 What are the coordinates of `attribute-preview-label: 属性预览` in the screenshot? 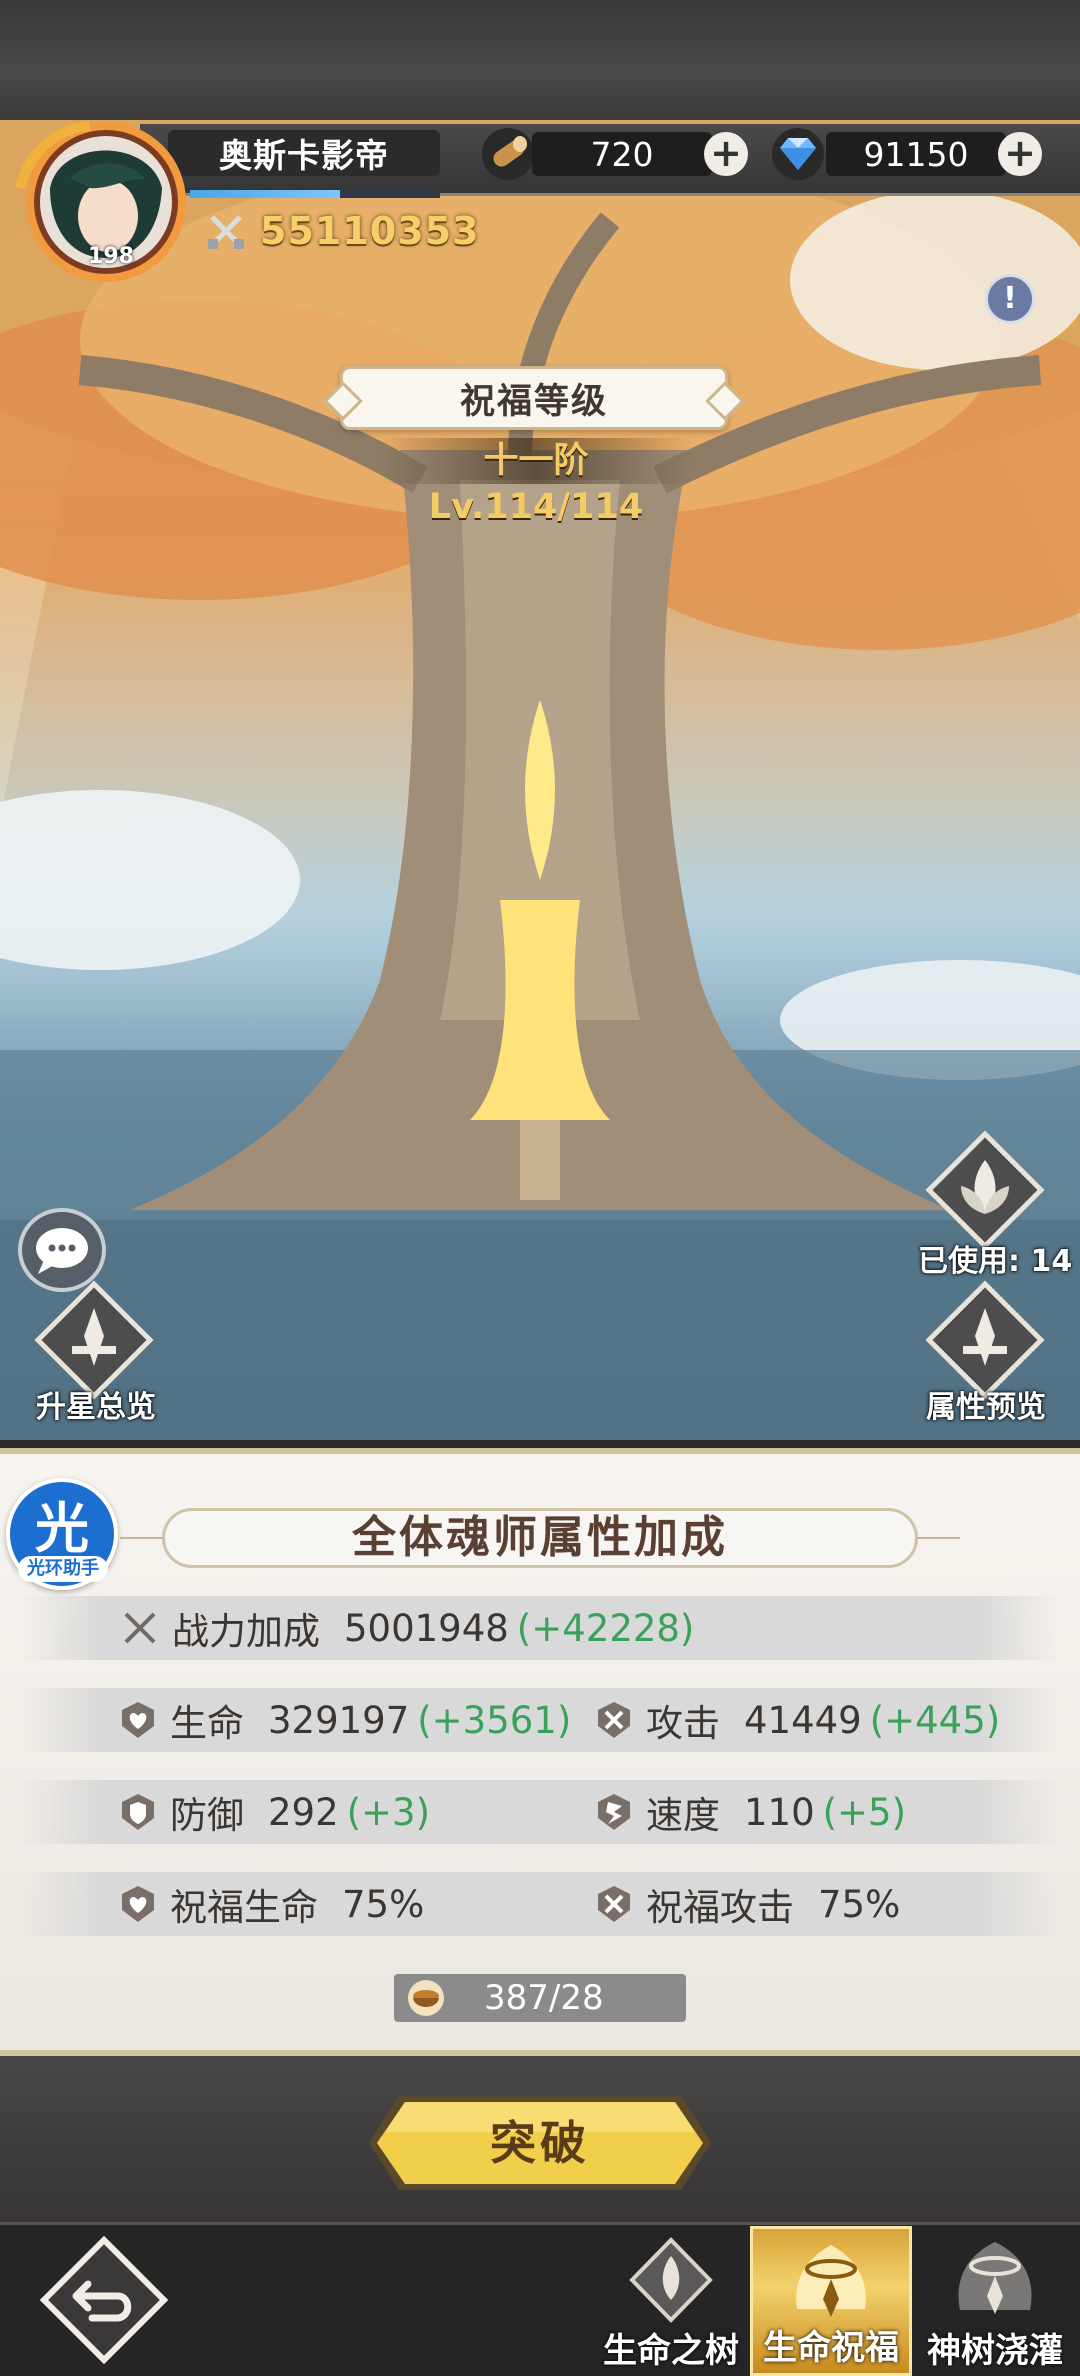 It's located at (986, 1407).